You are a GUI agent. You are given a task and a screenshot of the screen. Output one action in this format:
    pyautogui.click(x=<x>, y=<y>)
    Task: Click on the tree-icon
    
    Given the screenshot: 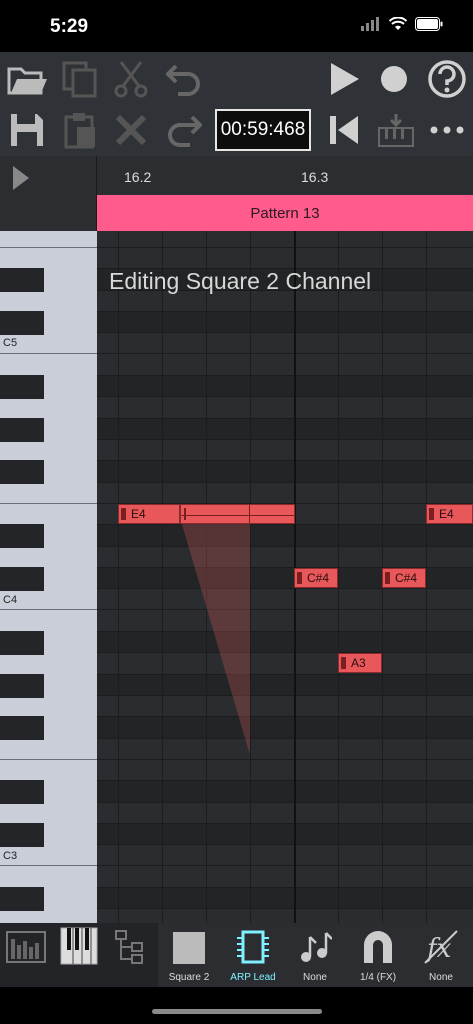 What is the action you would take?
    pyautogui.click(x=130, y=949)
    